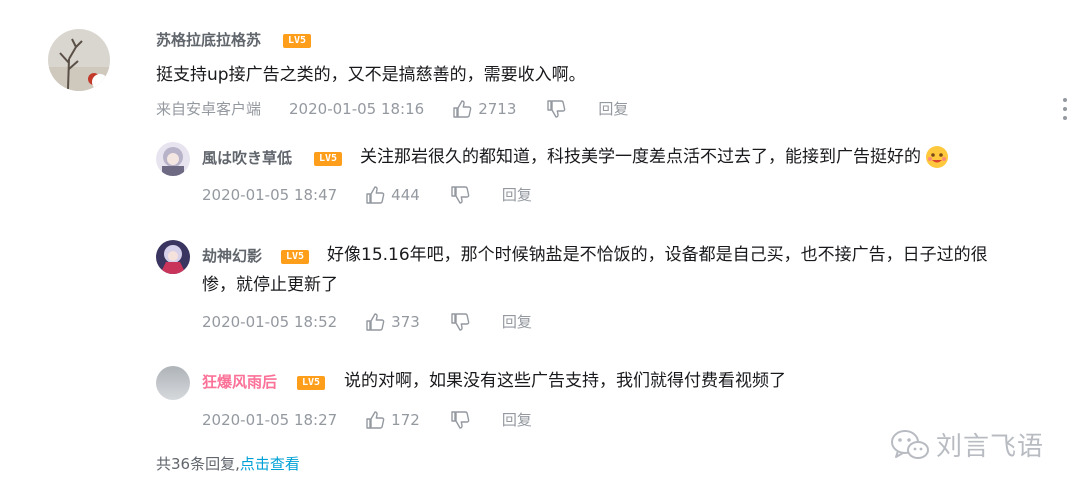  I want to click on more-options-icon, so click(1065, 109).